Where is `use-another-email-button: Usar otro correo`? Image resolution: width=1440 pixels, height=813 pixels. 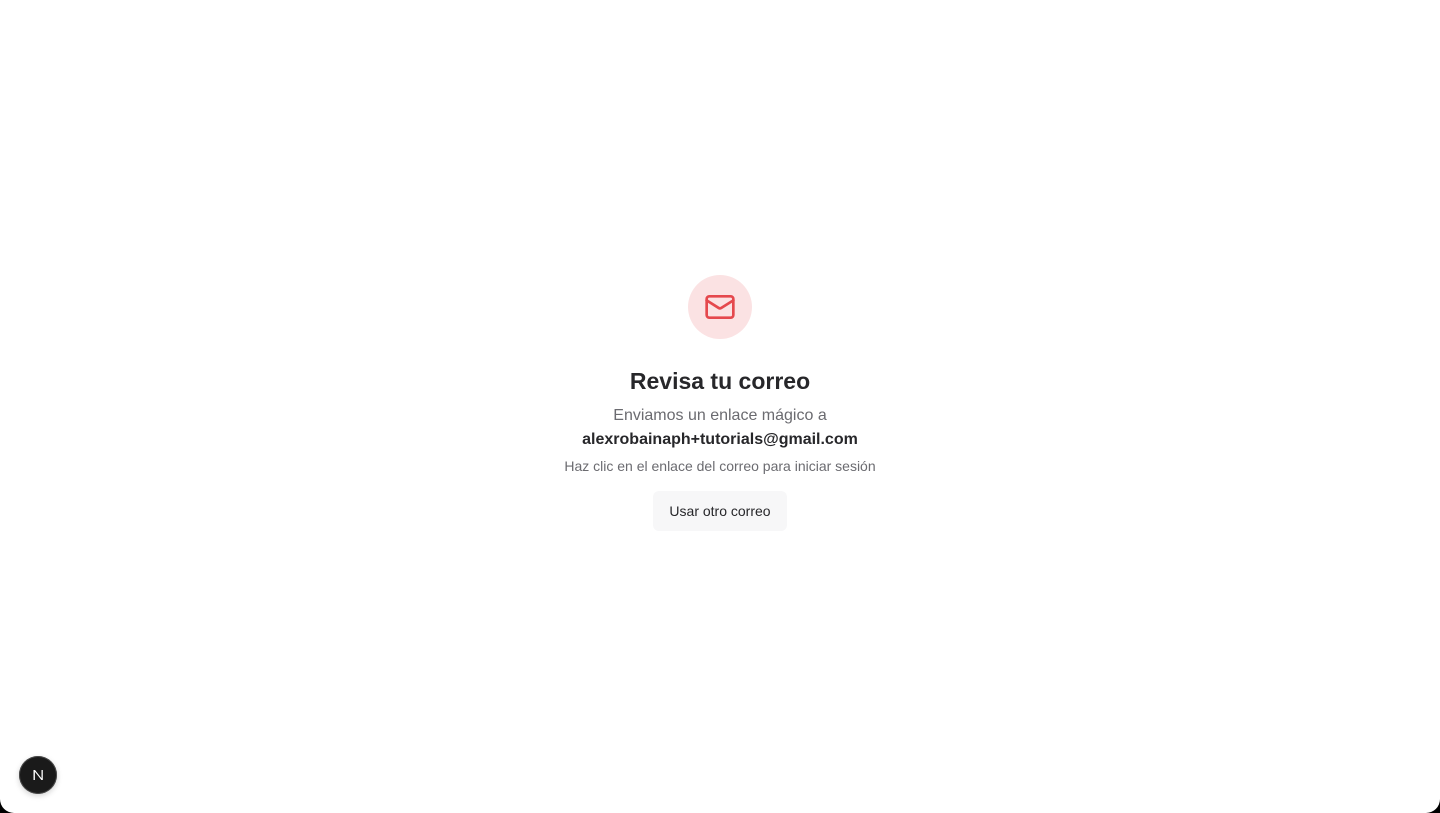 use-another-email-button: Usar otro correo is located at coordinates (720, 511).